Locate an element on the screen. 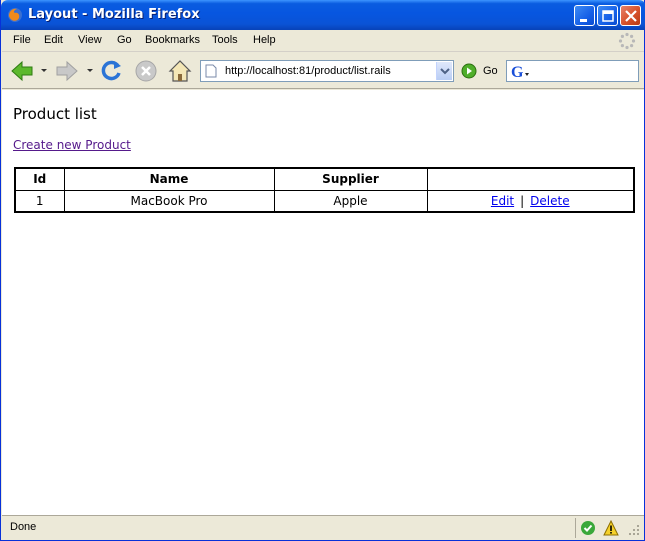 The width and height of the screenshot is (645, 541). back-icon is located at coordinates (22, 71).